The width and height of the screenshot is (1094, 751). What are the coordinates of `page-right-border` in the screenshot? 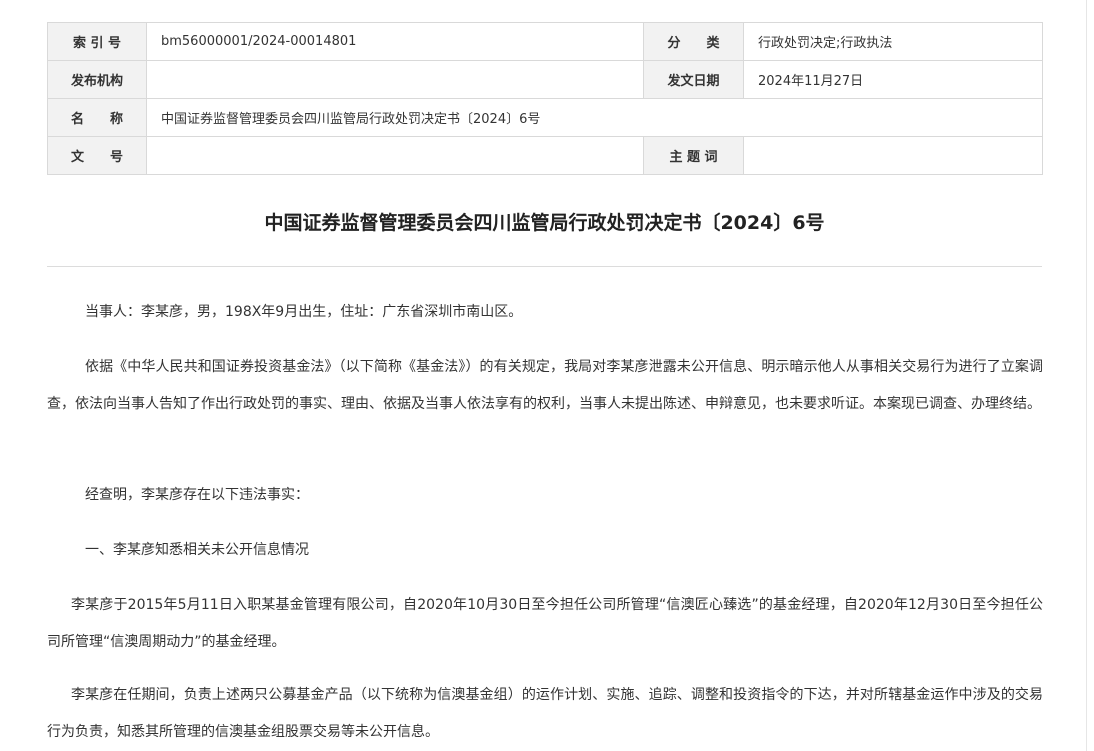 It's located at (1086, 375).